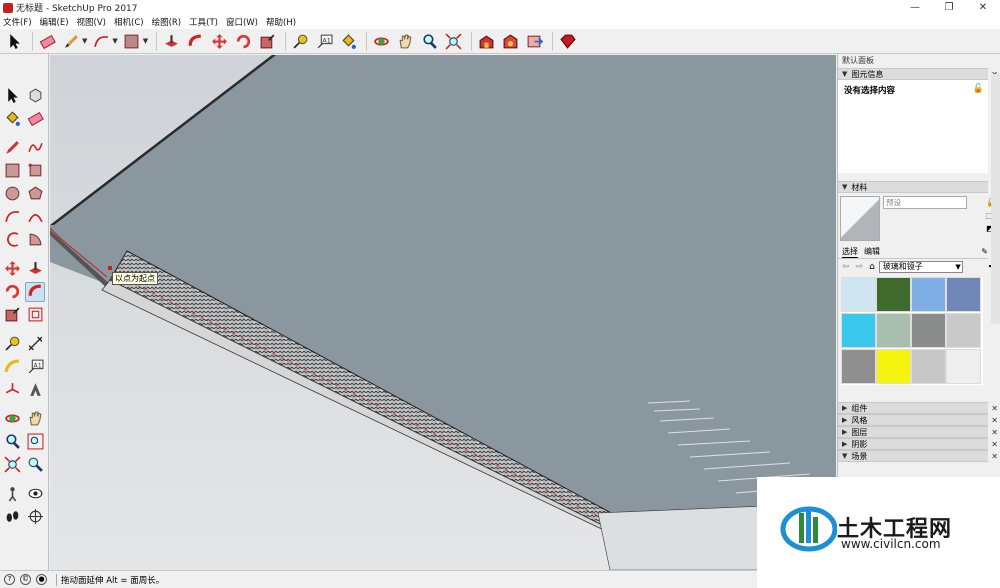  I want to click on styles-header: ▶ 风格 ✕, so click(918, 420).